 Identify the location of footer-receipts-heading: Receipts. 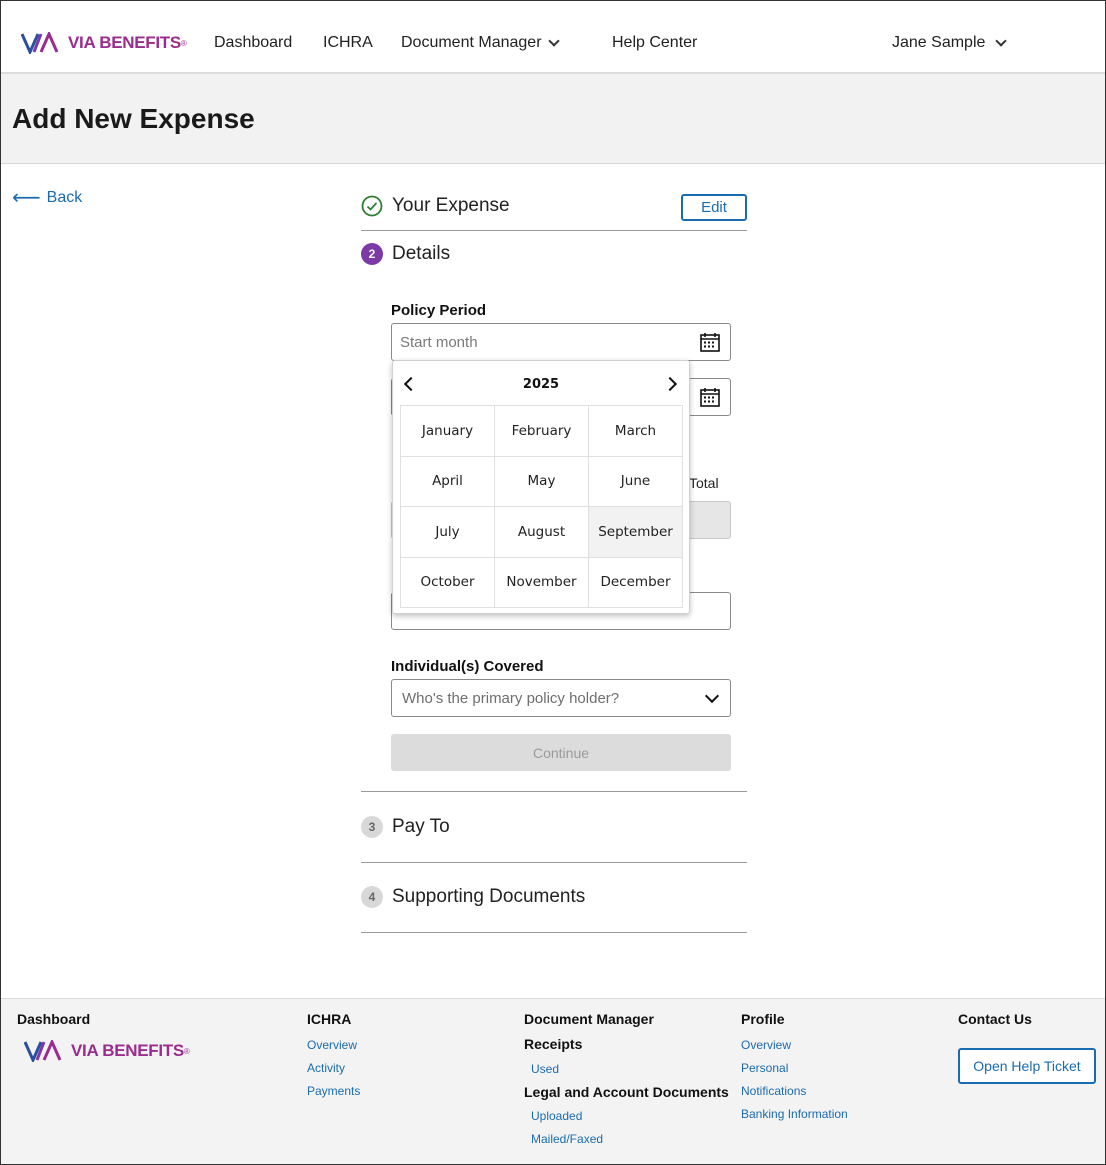
(553, 1044).